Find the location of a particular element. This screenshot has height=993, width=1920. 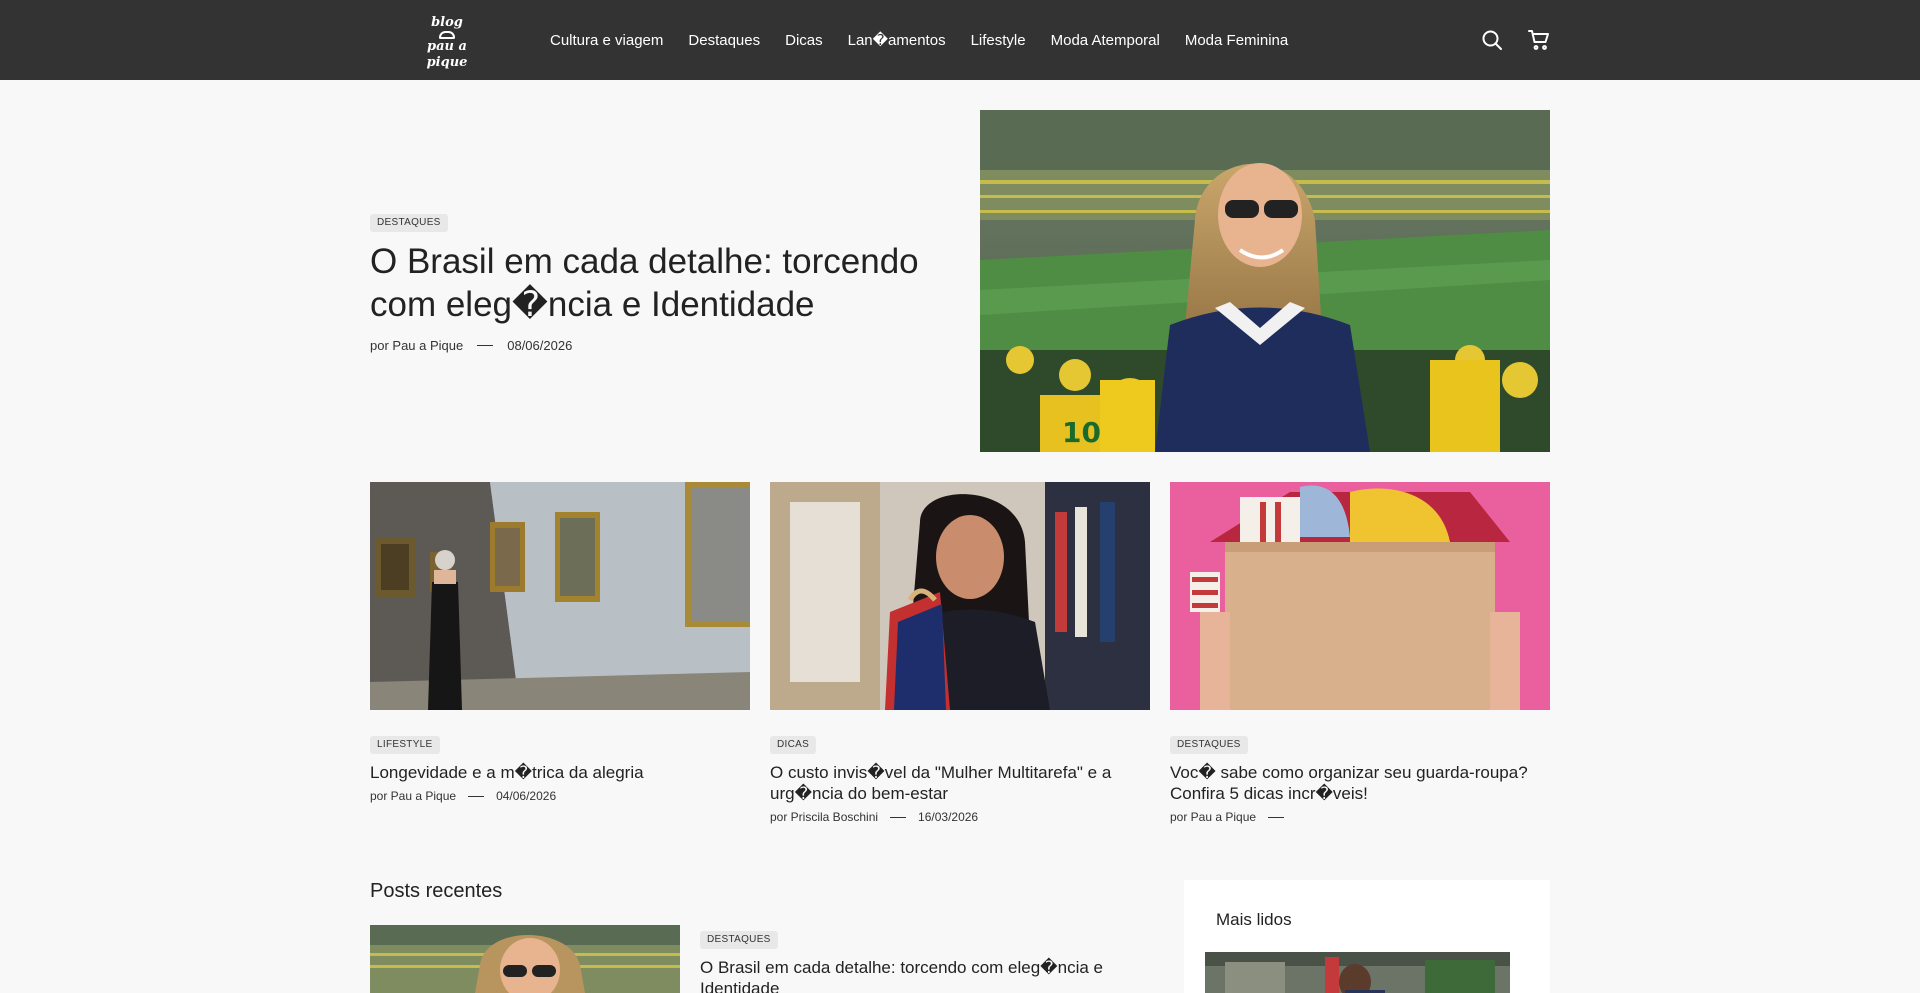

recent-post-image is located at coordinates (525, 959).